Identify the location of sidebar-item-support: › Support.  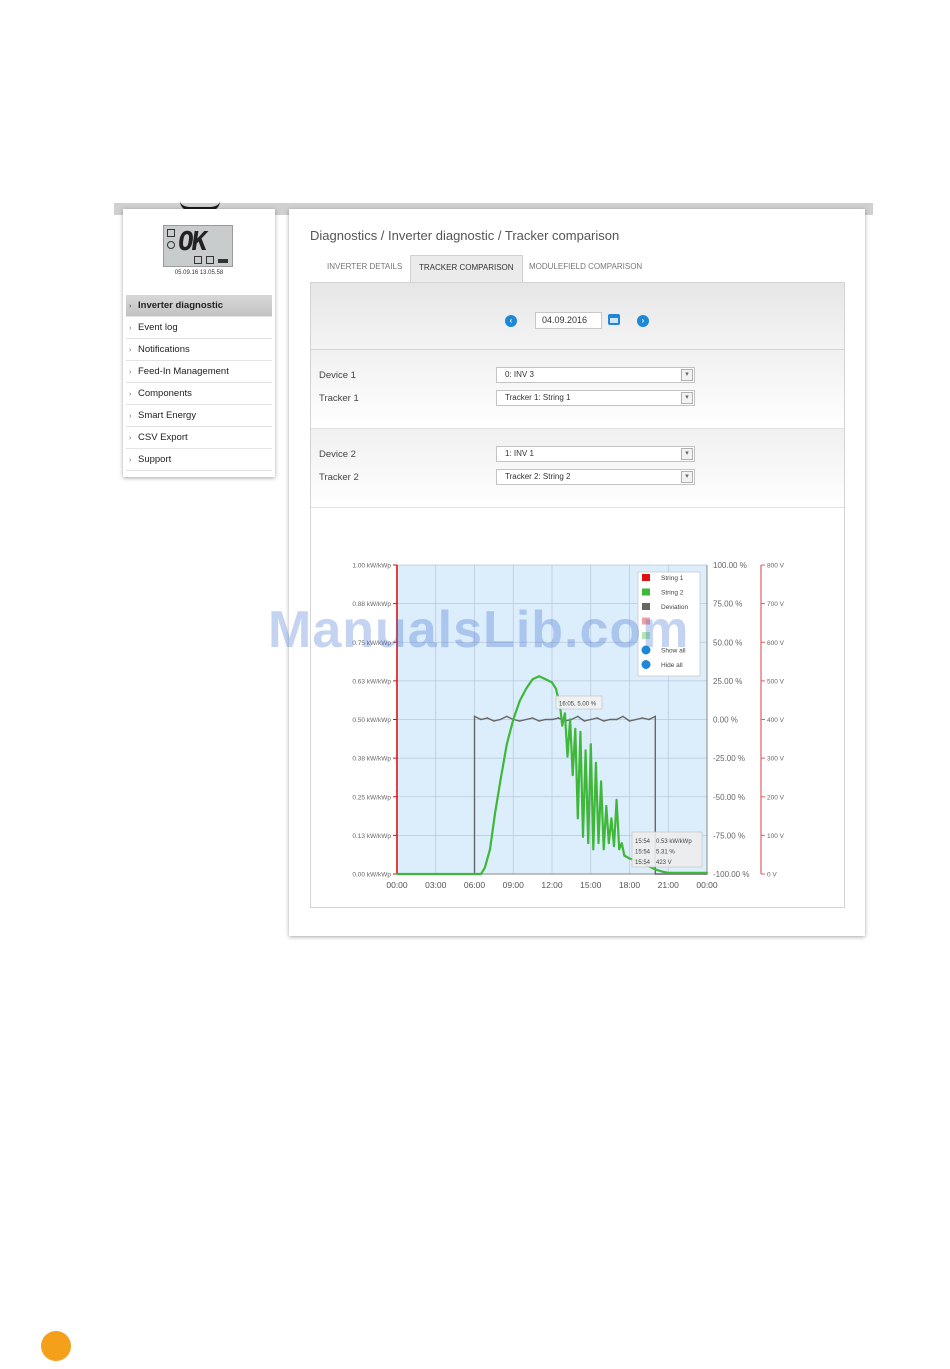
(199, 460).